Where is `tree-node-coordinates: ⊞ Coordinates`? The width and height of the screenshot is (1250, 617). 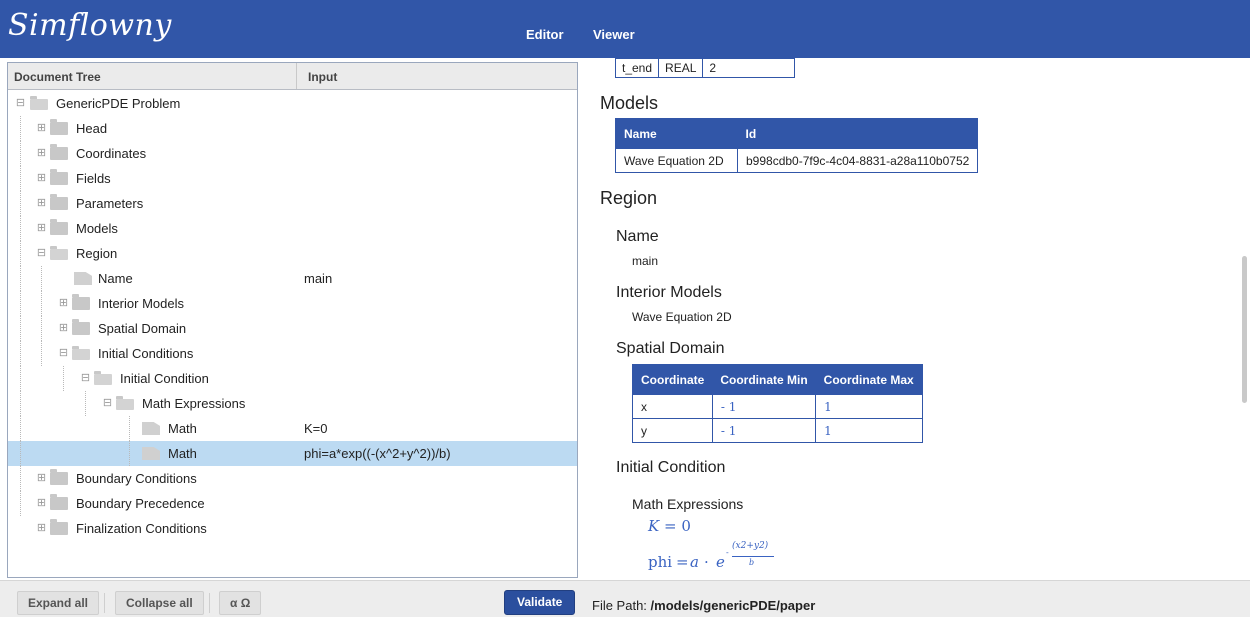 tree-node-coordinates: ⊞ Coordinates is located at coordinates (292, 153).